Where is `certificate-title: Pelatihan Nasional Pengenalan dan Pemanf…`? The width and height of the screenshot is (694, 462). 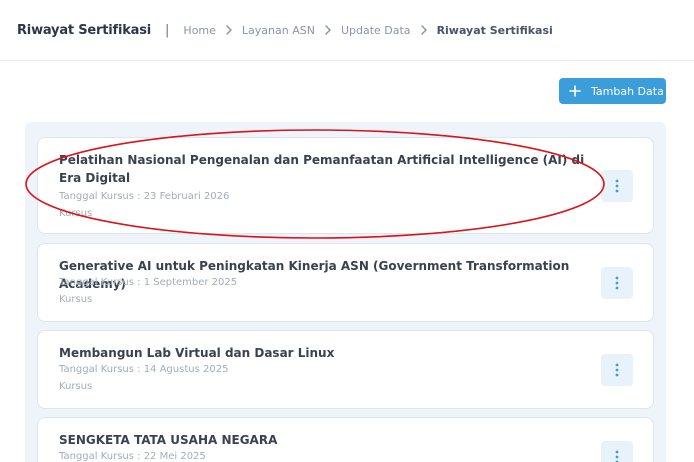
certificate-title: Pelatihan Nasional Pengenalan dan Pemanf… is located at coordinates (322, 169).